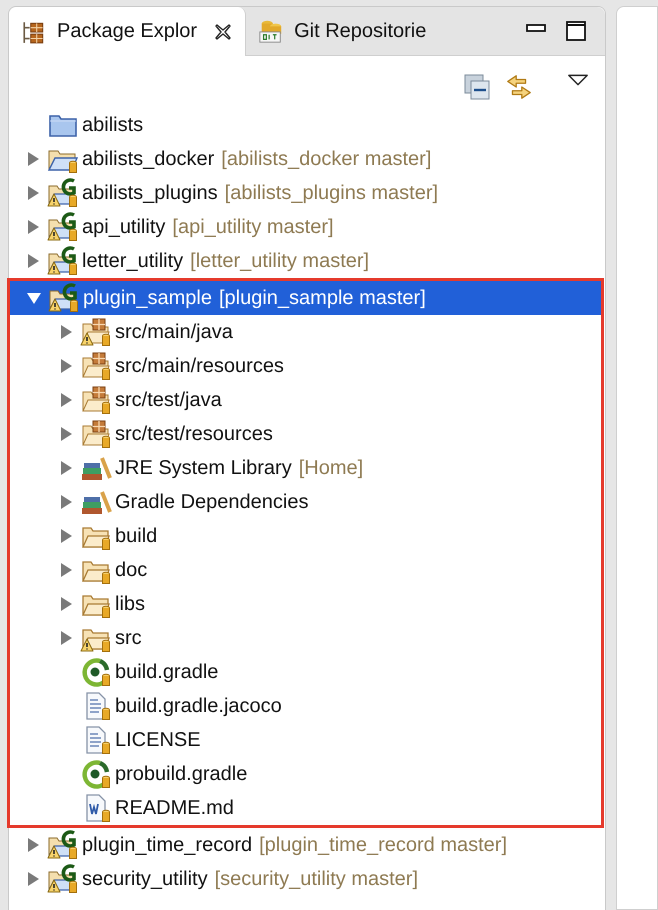  I want to click on project-name: api_utility, so click(124, 227).